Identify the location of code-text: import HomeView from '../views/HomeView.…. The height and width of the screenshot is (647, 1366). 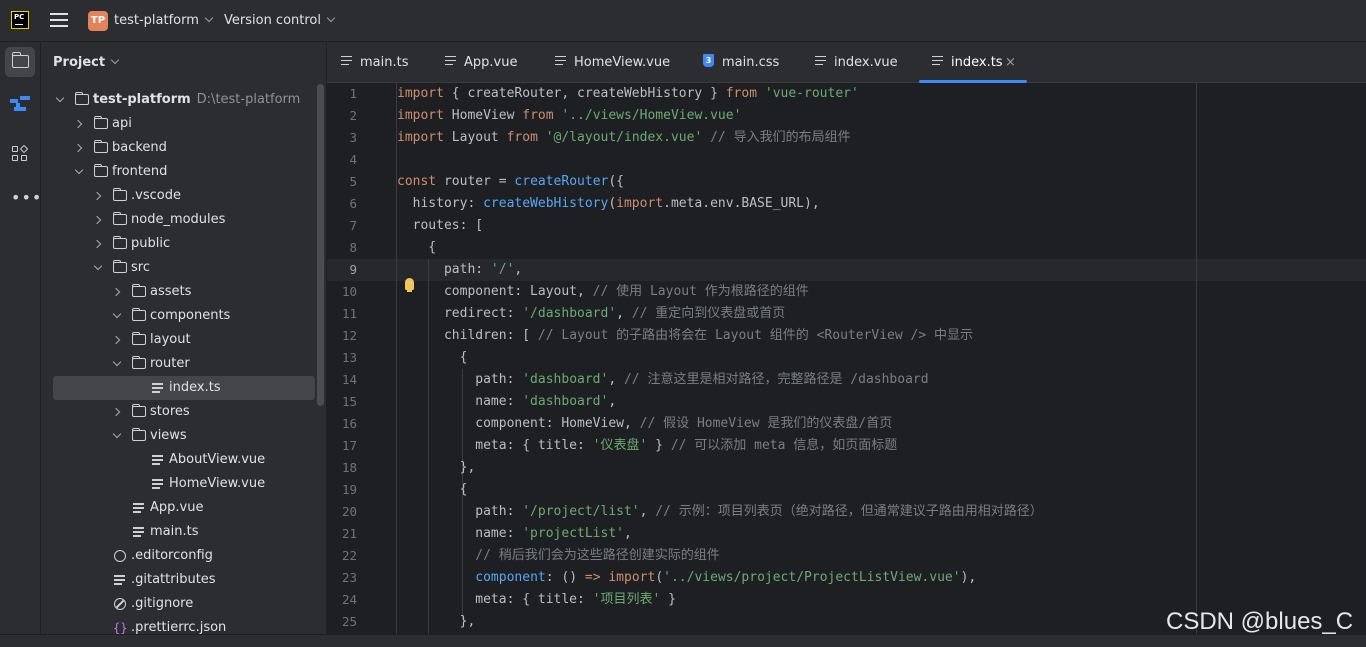
(569, 115).